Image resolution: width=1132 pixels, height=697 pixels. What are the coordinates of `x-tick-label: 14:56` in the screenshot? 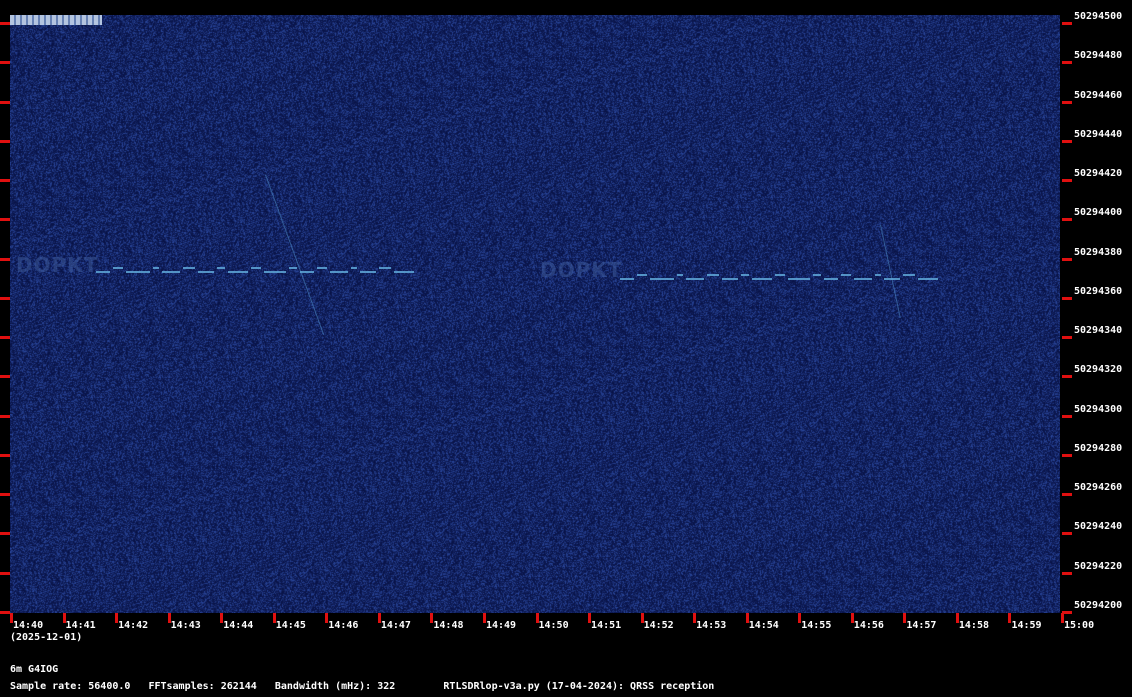 It's located at (868, 625).